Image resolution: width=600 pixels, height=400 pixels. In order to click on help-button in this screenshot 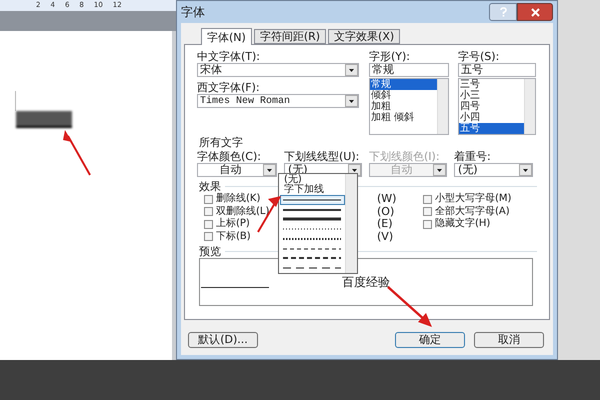, I will do `click(503, 12)`.